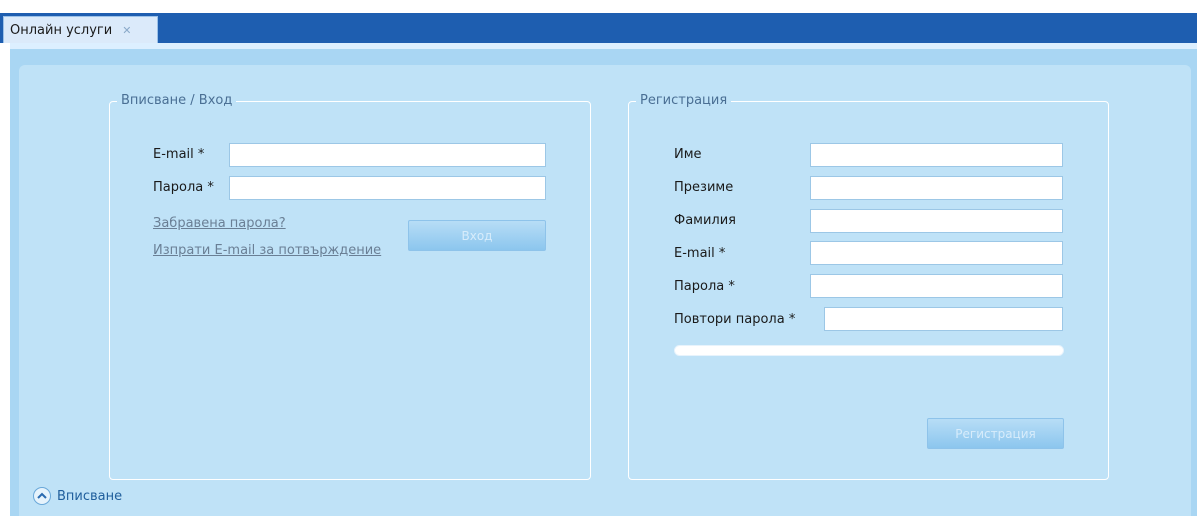  Describe the element at coordinates (219, 224) in the screenshot. I see `forgot-password-link: Забравена парола?` at that location.